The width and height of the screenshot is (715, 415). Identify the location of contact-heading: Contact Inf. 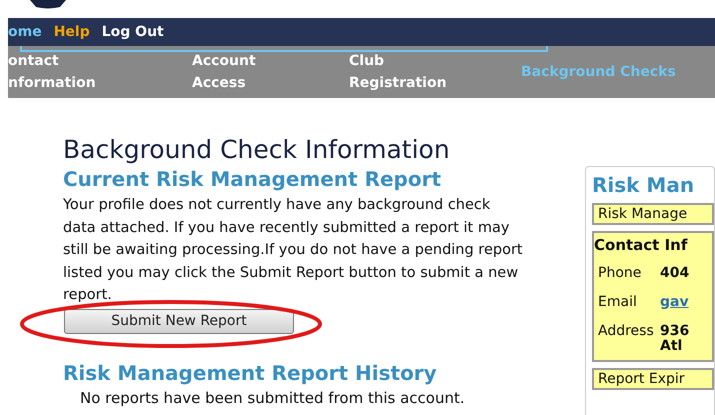
(641, 245).